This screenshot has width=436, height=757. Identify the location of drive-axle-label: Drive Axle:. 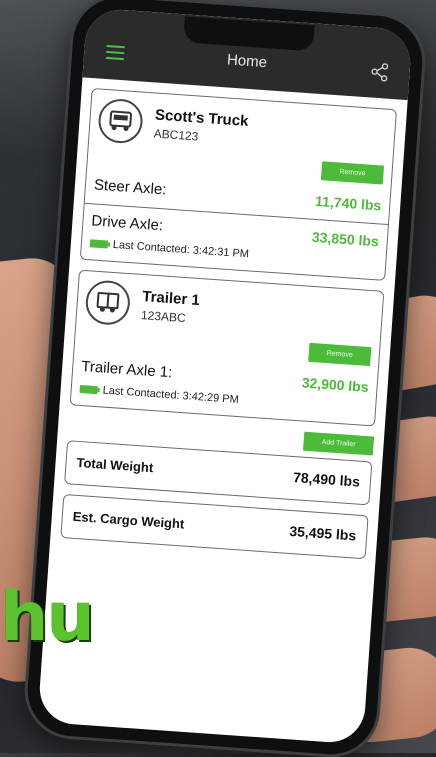
(127, 223).